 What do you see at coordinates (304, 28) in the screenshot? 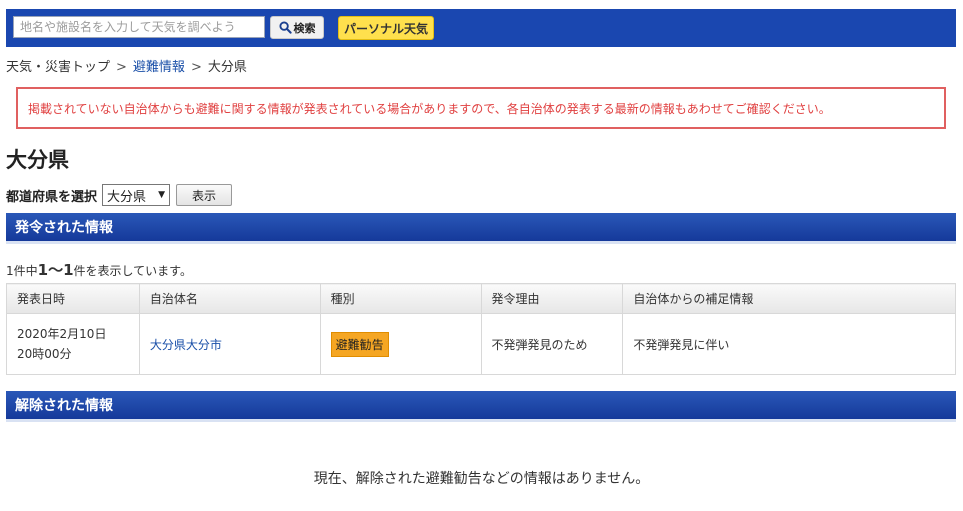
I see `search-button-label: 検索` at bounding box center [304, 28].